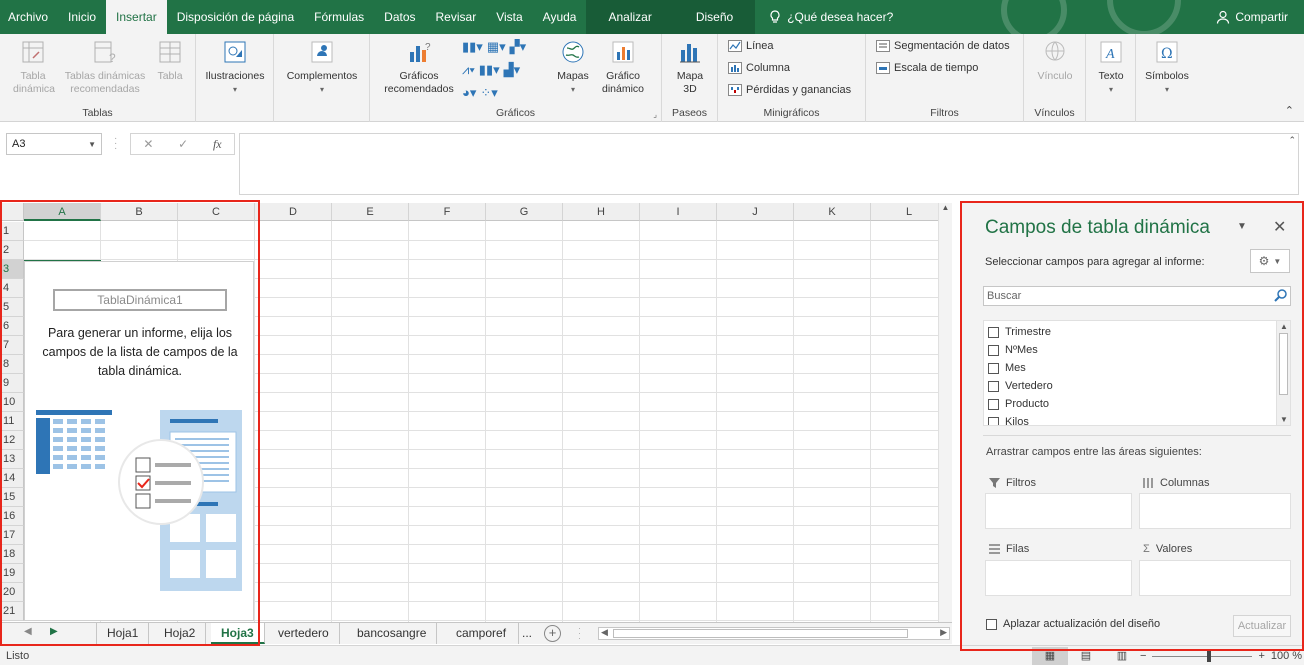  What do you see at coordinates (1215, 578) in the screenshot?
I see `drop-area-valores` at bounding box center [1215, 578].